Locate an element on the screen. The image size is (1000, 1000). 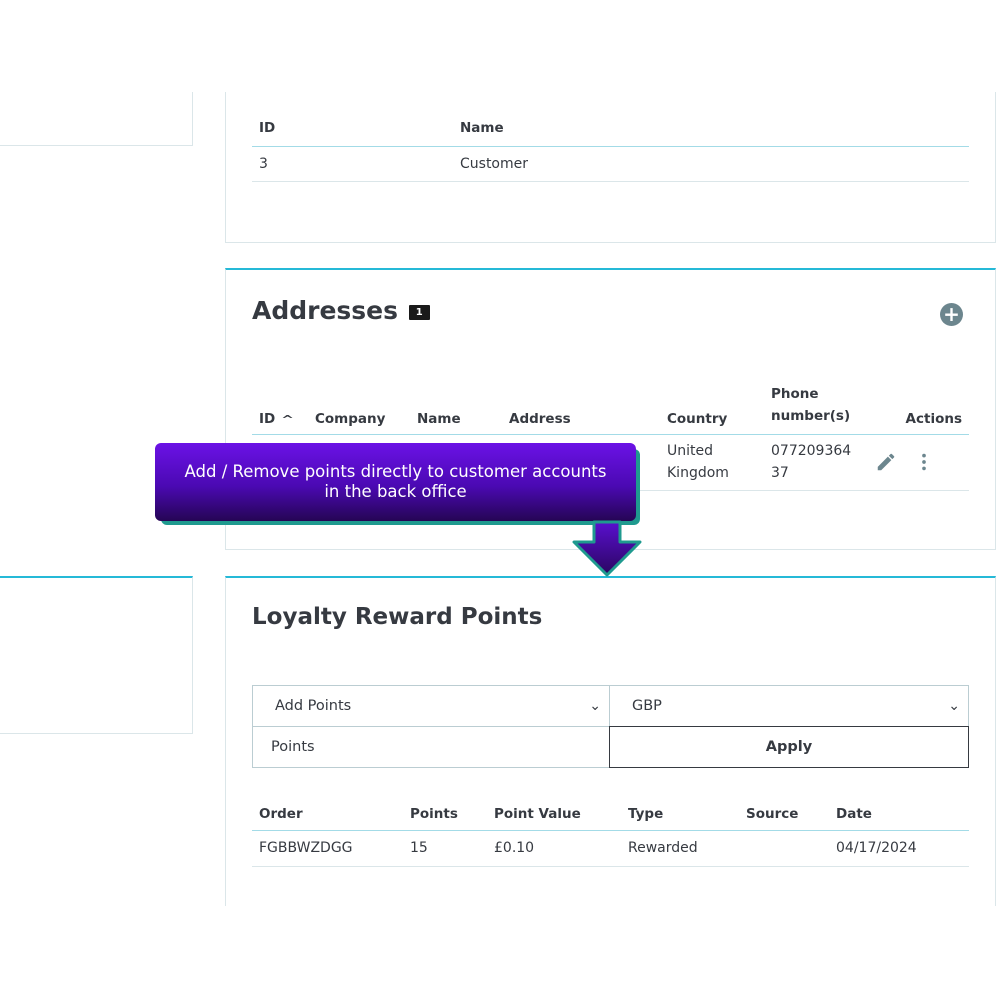
points-input: Points is located at coordinates (431, 747).